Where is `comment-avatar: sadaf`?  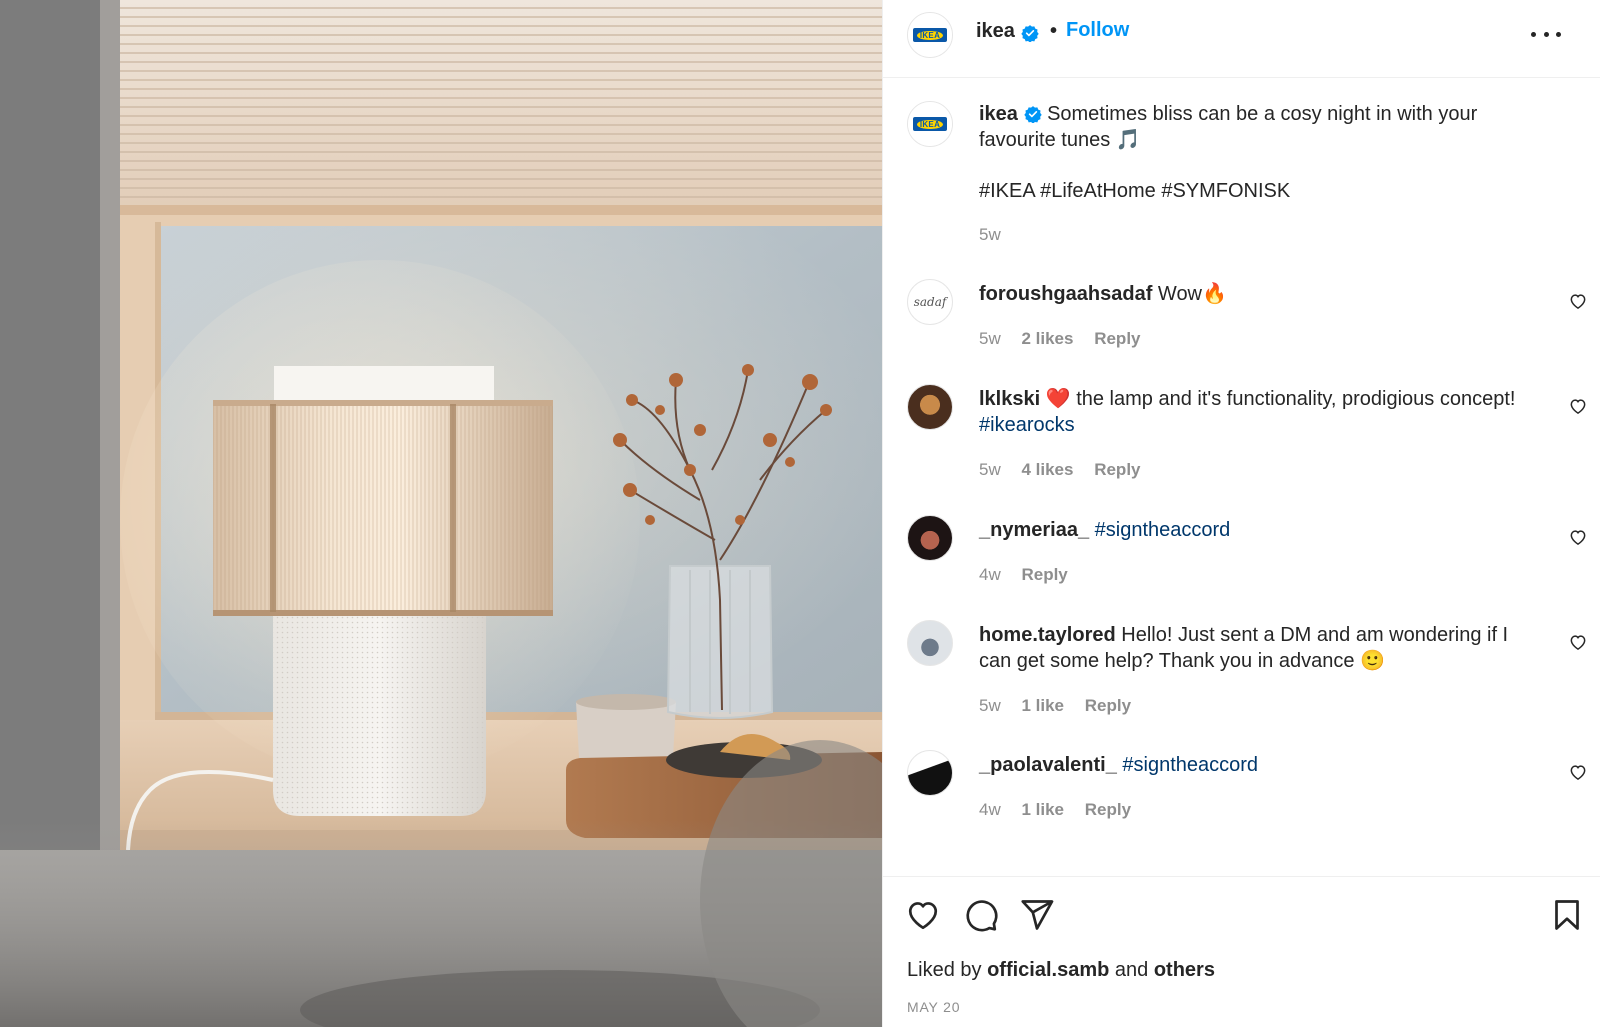 comment-avatar: sadaf is located at coordinates (930, 302).